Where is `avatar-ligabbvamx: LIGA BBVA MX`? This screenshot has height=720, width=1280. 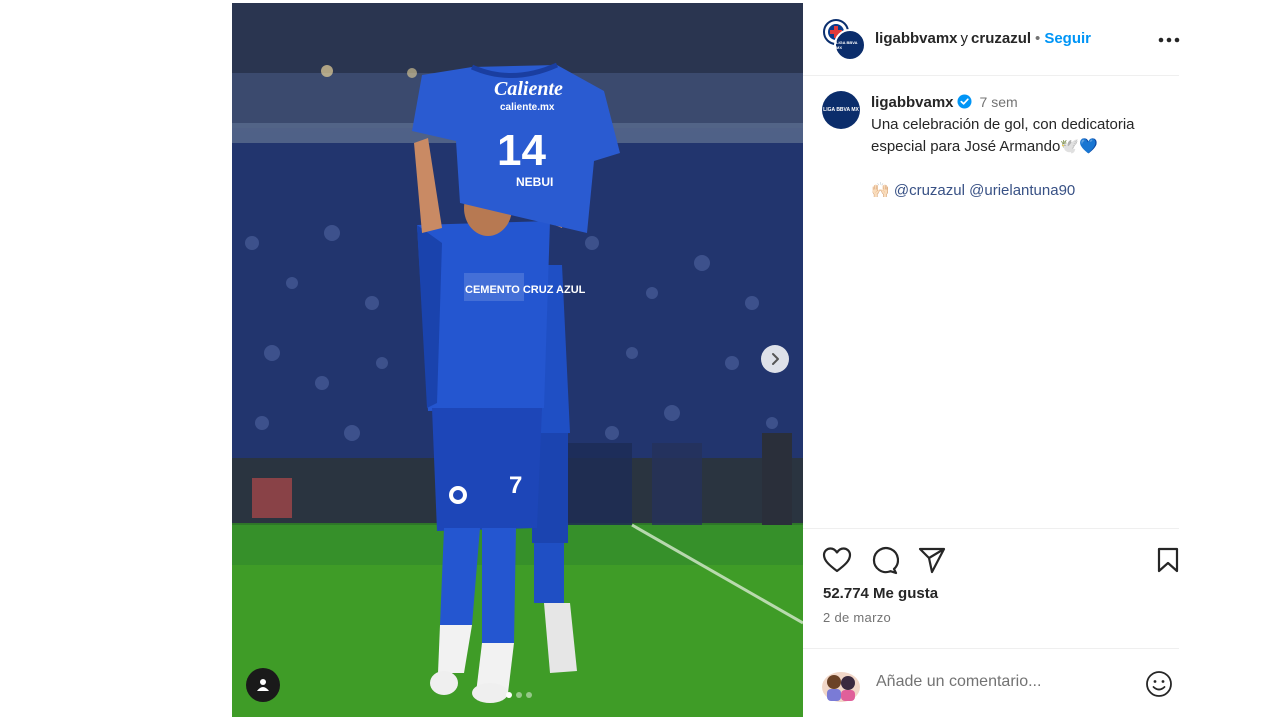 avatar-ligabbvamx: LIGA BBVA MX is located at coordinates (850, 45).